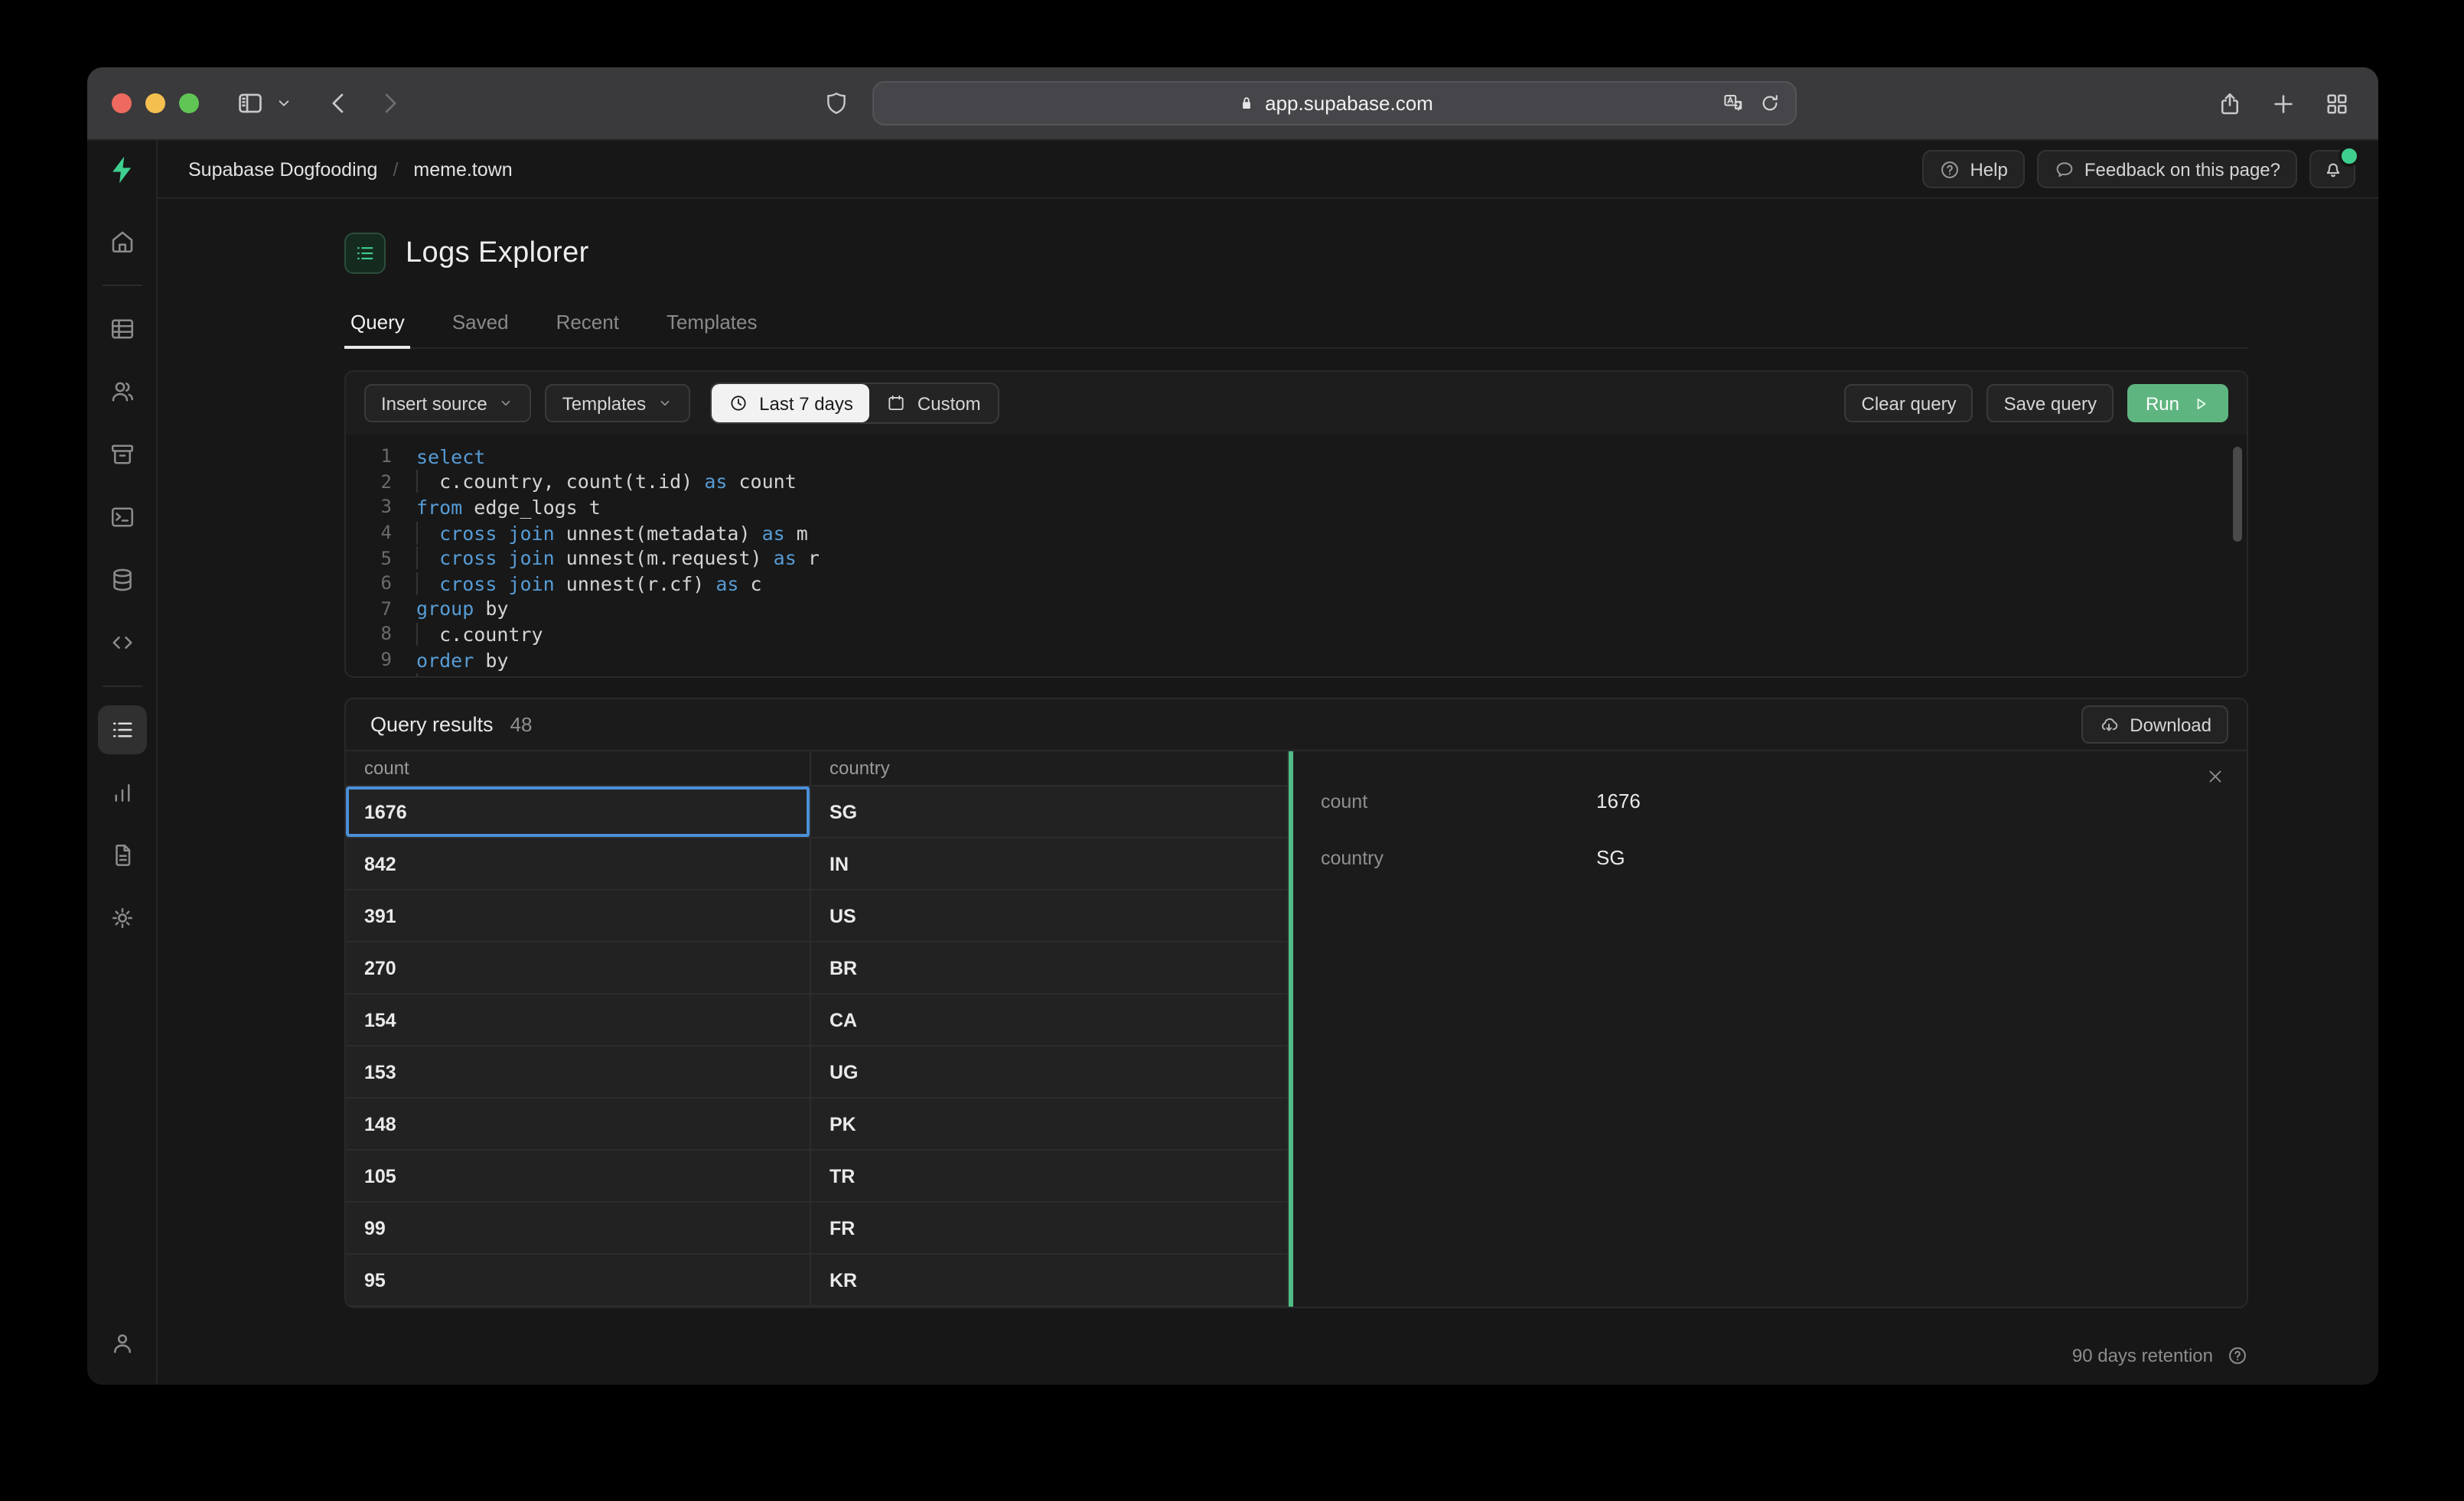  What do you see at coordinates (121, 517) in the screenshot?
I see `sidebar-item-sql-editor` at bounding box center [121, 517].